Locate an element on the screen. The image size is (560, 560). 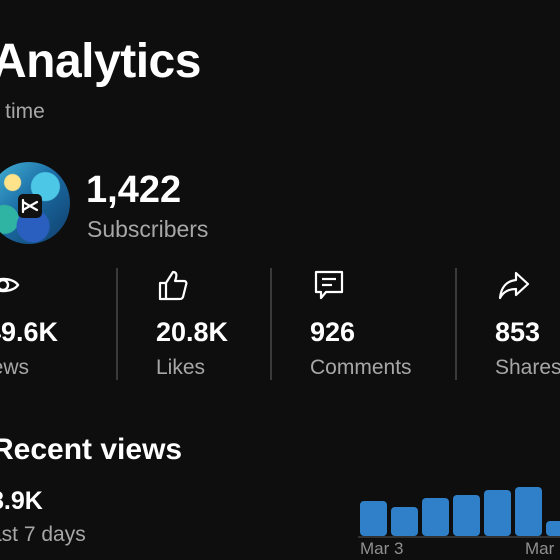
recent-views-period: ast 7 days is located at coordinates (43, 534).